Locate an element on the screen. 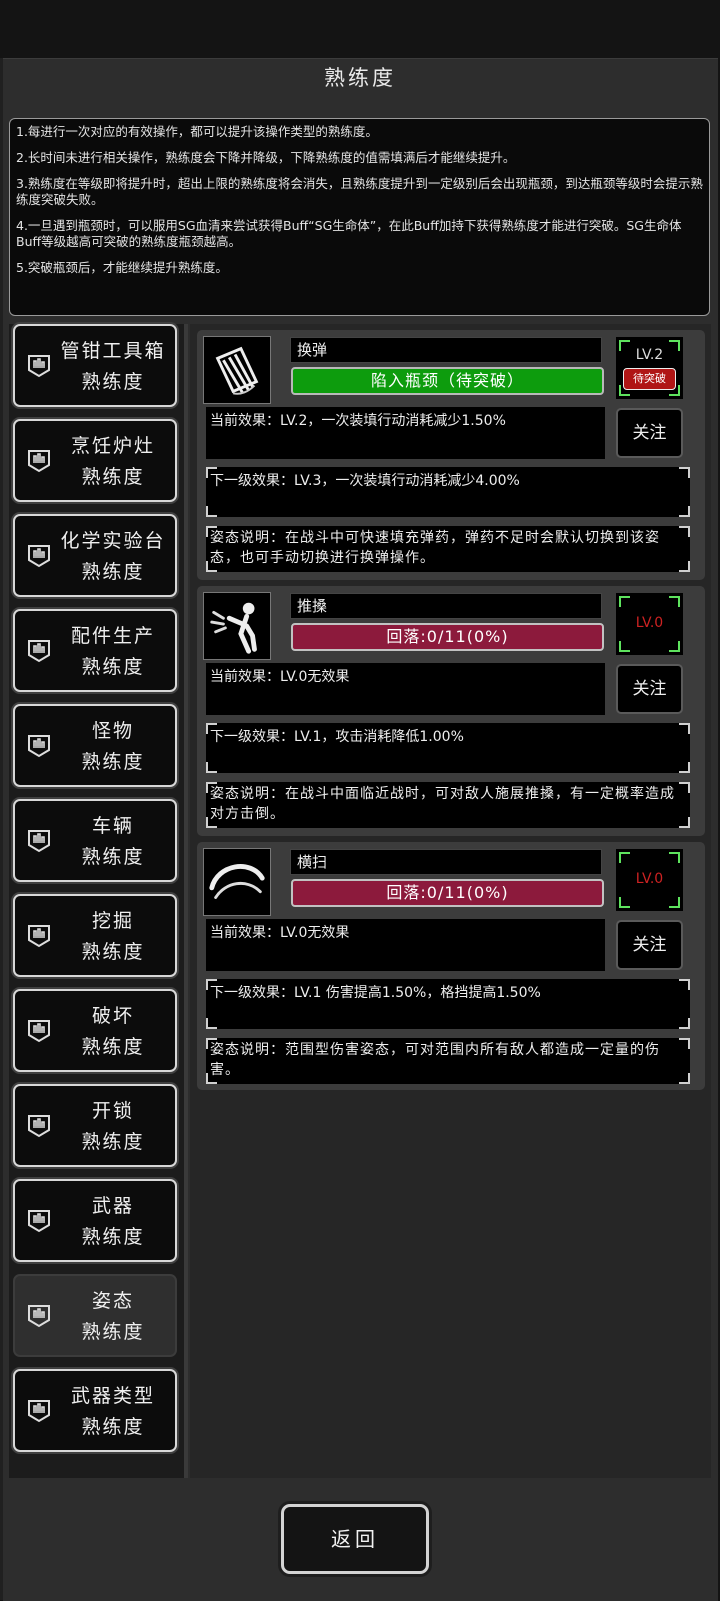  level-text: LV.2 is located at coordinates (649, 355).